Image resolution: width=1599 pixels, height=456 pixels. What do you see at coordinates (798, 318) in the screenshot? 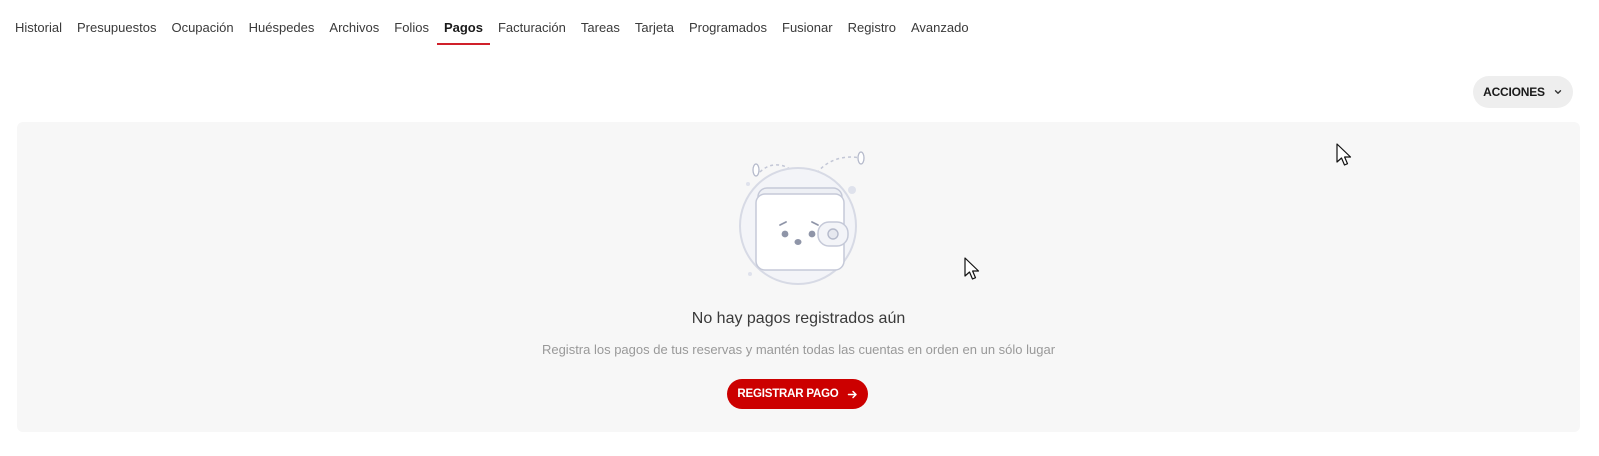
I see `empty-state-title: No hay pagos registrados aún` at bounding box center [798, 318].